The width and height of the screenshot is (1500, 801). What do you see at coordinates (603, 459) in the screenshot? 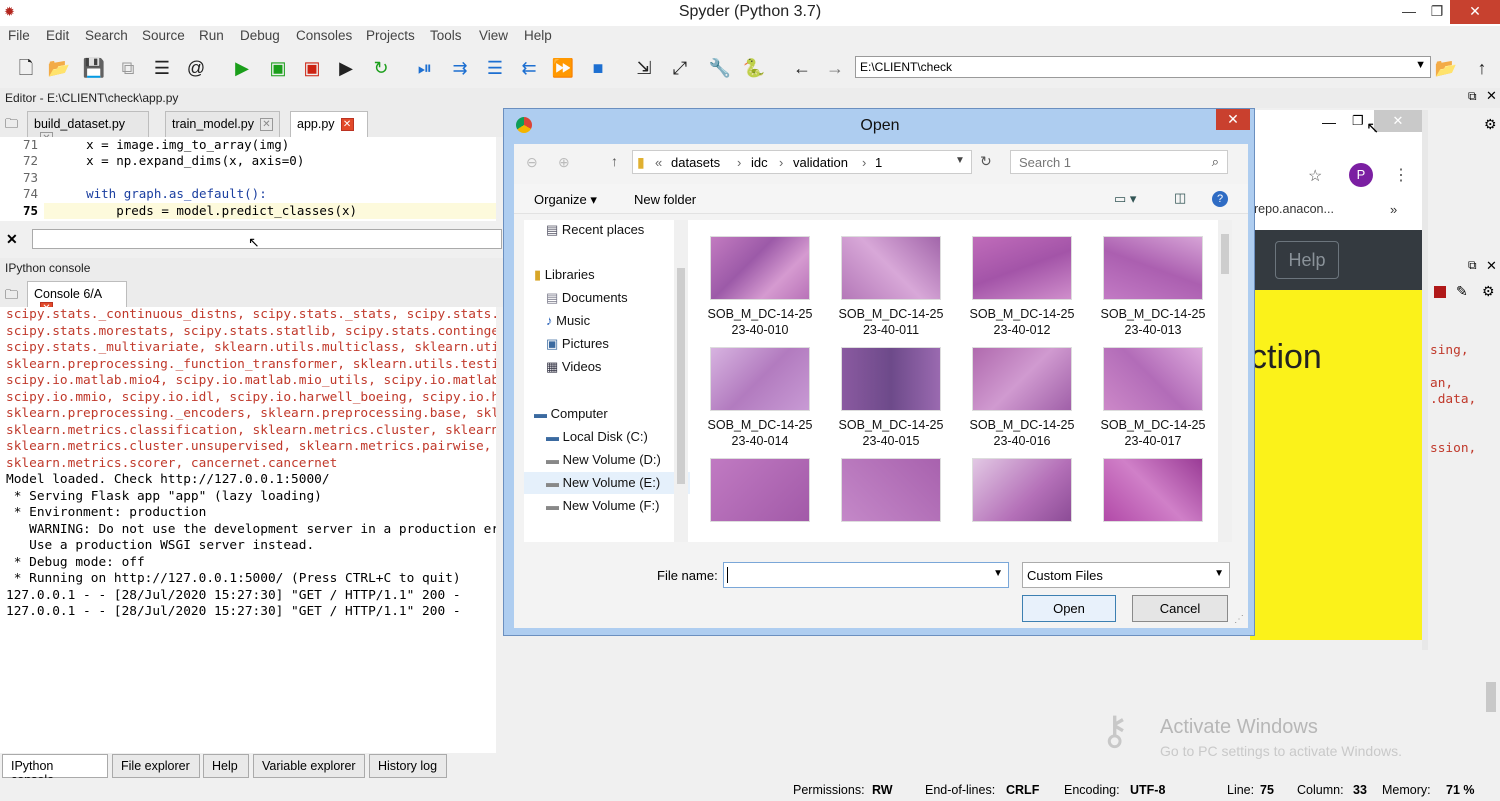
I see `nav-volume-d: ▬ New Volume (D:)` at bounding box center [603, 459].